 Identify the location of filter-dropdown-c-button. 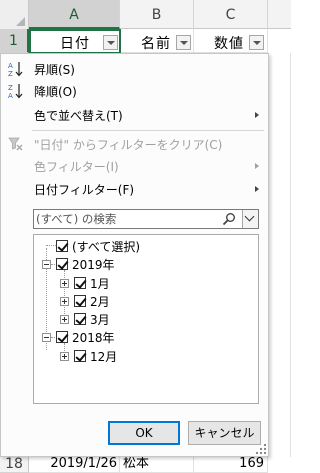
(256, 42).